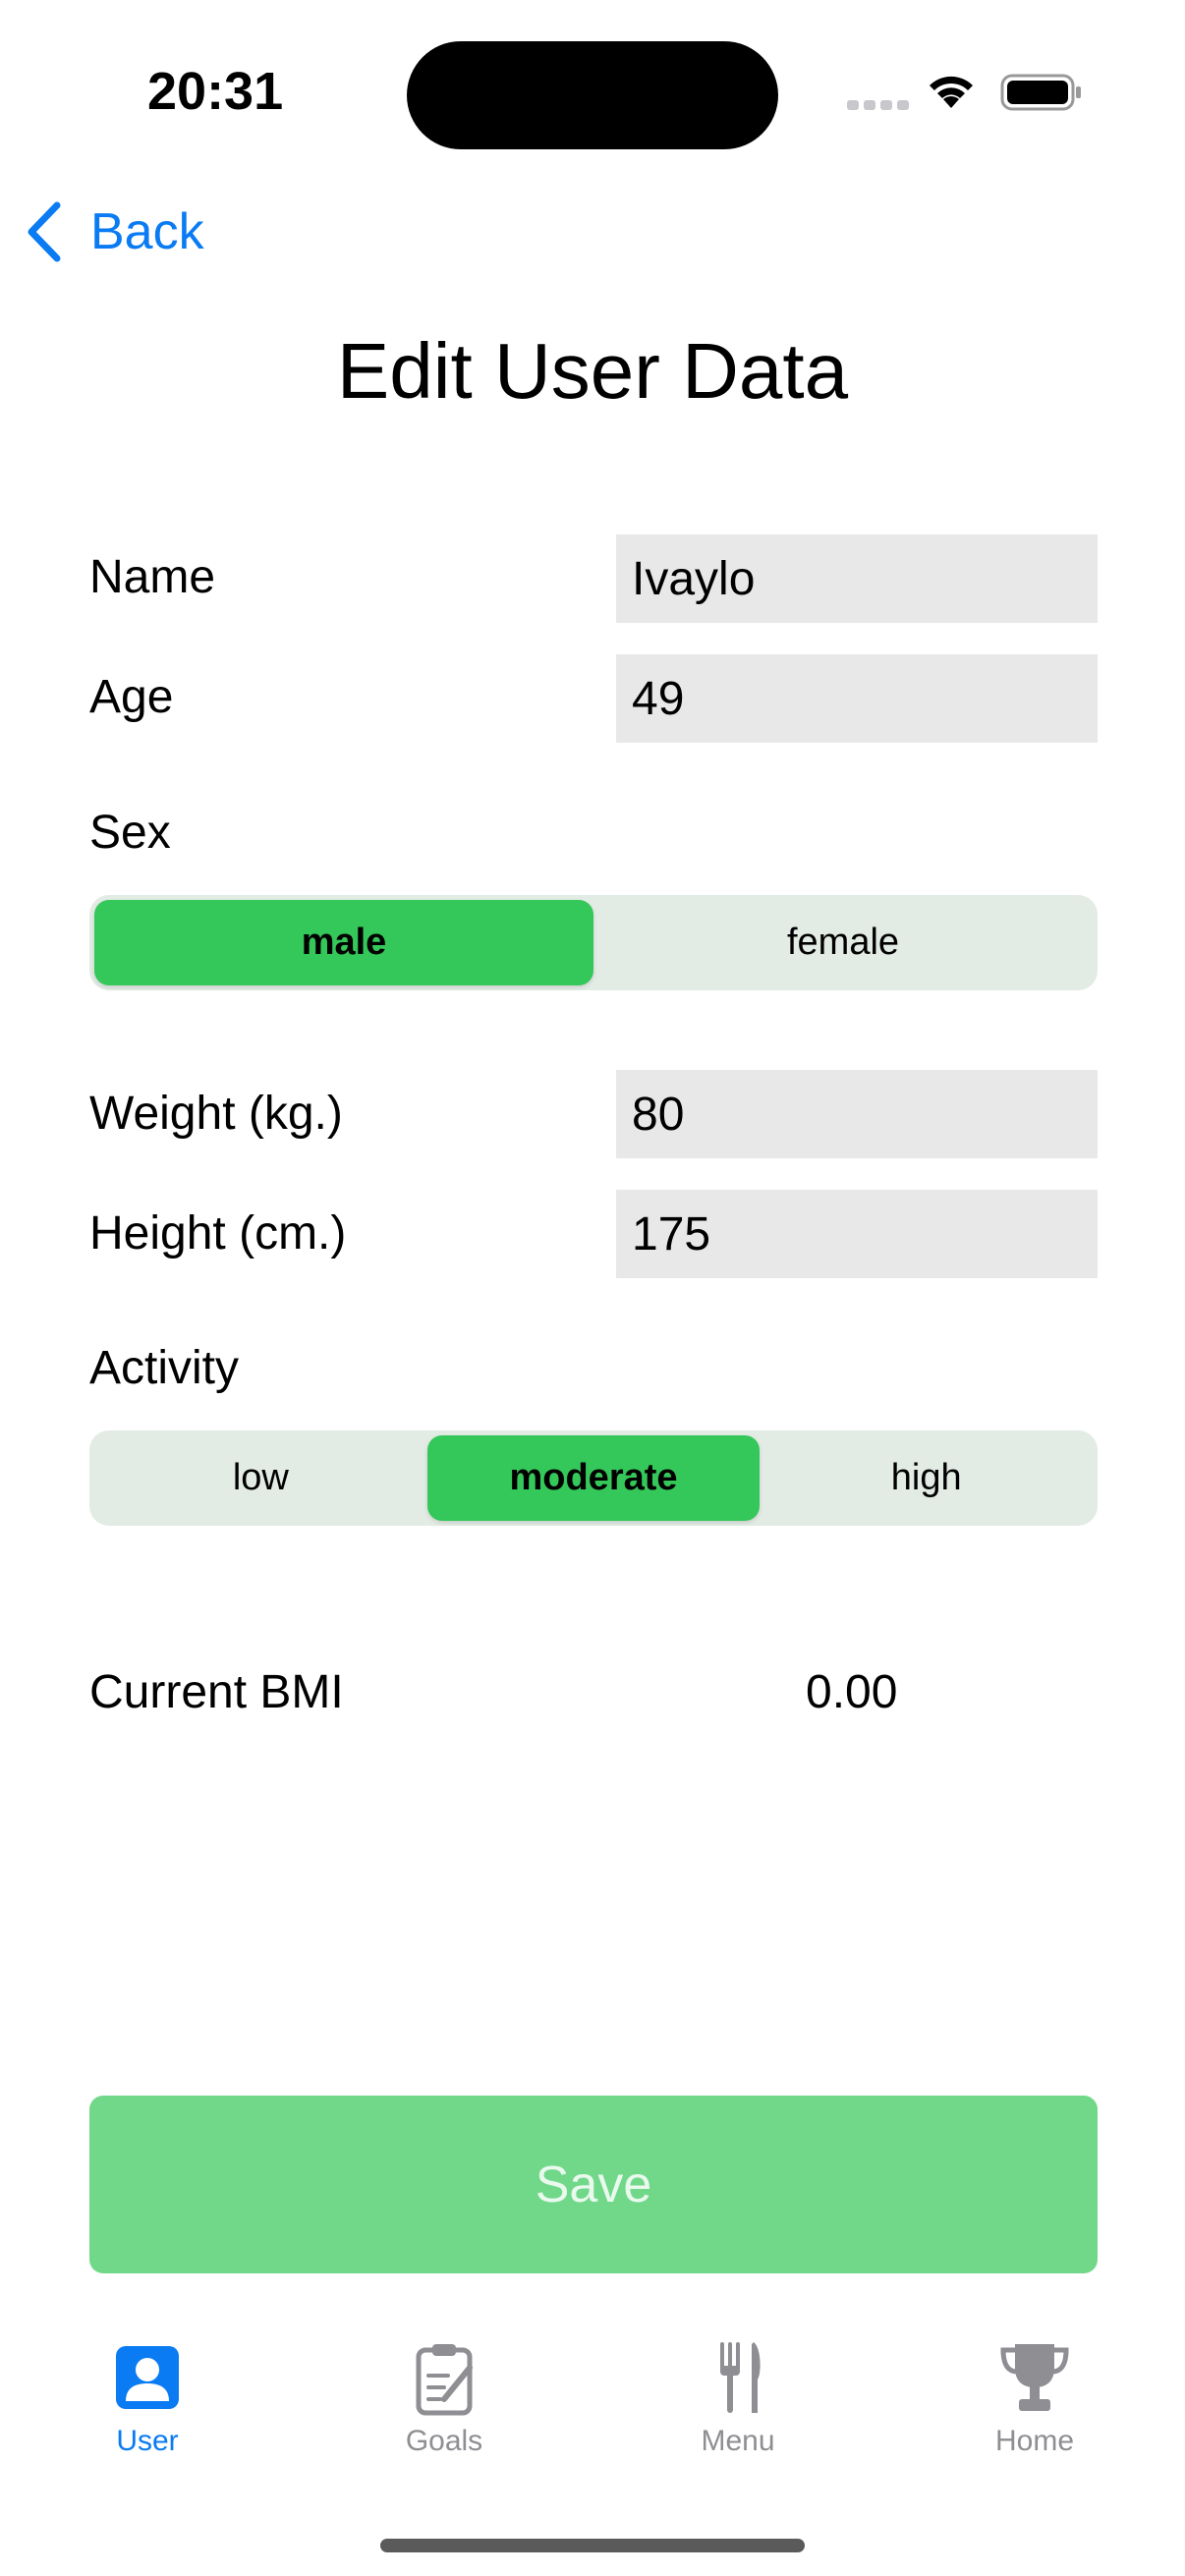 The image size is (1185, 2576). I want to click on status-time: 20:31, so click(216, 91).